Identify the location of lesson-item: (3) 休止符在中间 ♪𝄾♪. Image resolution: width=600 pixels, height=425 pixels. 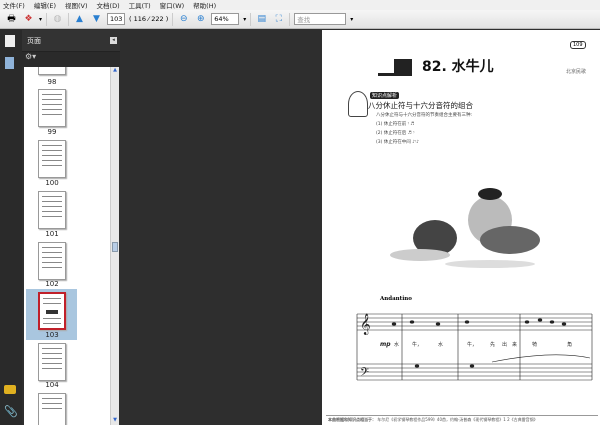
(398, 142).